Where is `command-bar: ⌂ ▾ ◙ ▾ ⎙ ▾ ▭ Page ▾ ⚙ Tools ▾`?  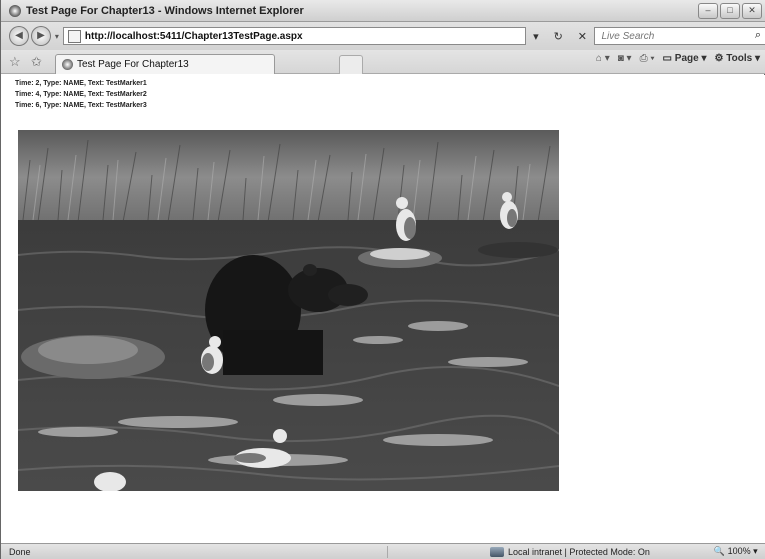
command-bar: ⌂ ▾ ◙ ▾ ⎙ ▾ ▭ Page ▾ ⚙ Tools ▾ is located at coordinates (678, 58).